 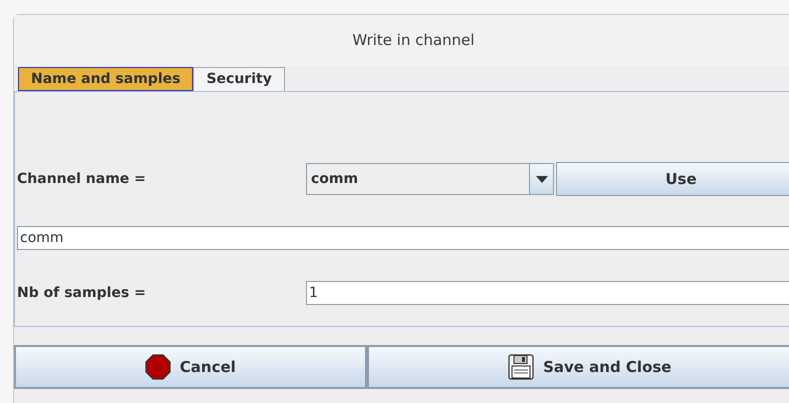 What do you see at coordinates (577, 367) in the screenshot?
I see `save-button: Save and Close` at bounding box center [577, 367].